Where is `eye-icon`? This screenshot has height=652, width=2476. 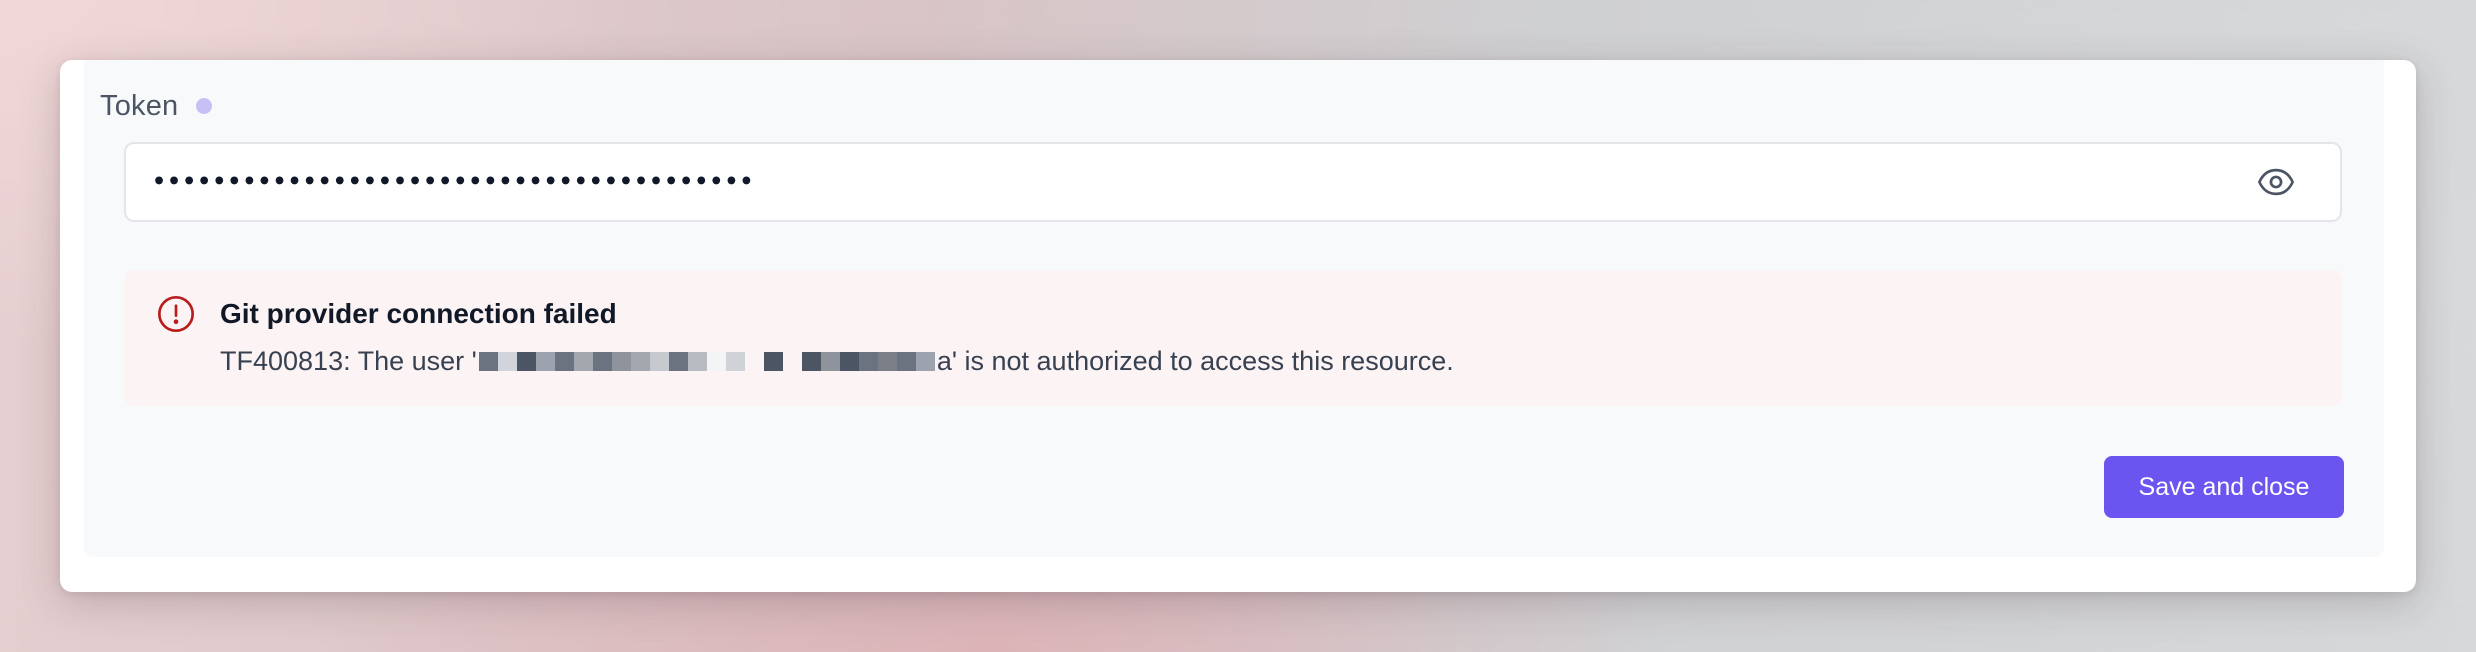
eye-icon is located at coordinates (2276, 182).